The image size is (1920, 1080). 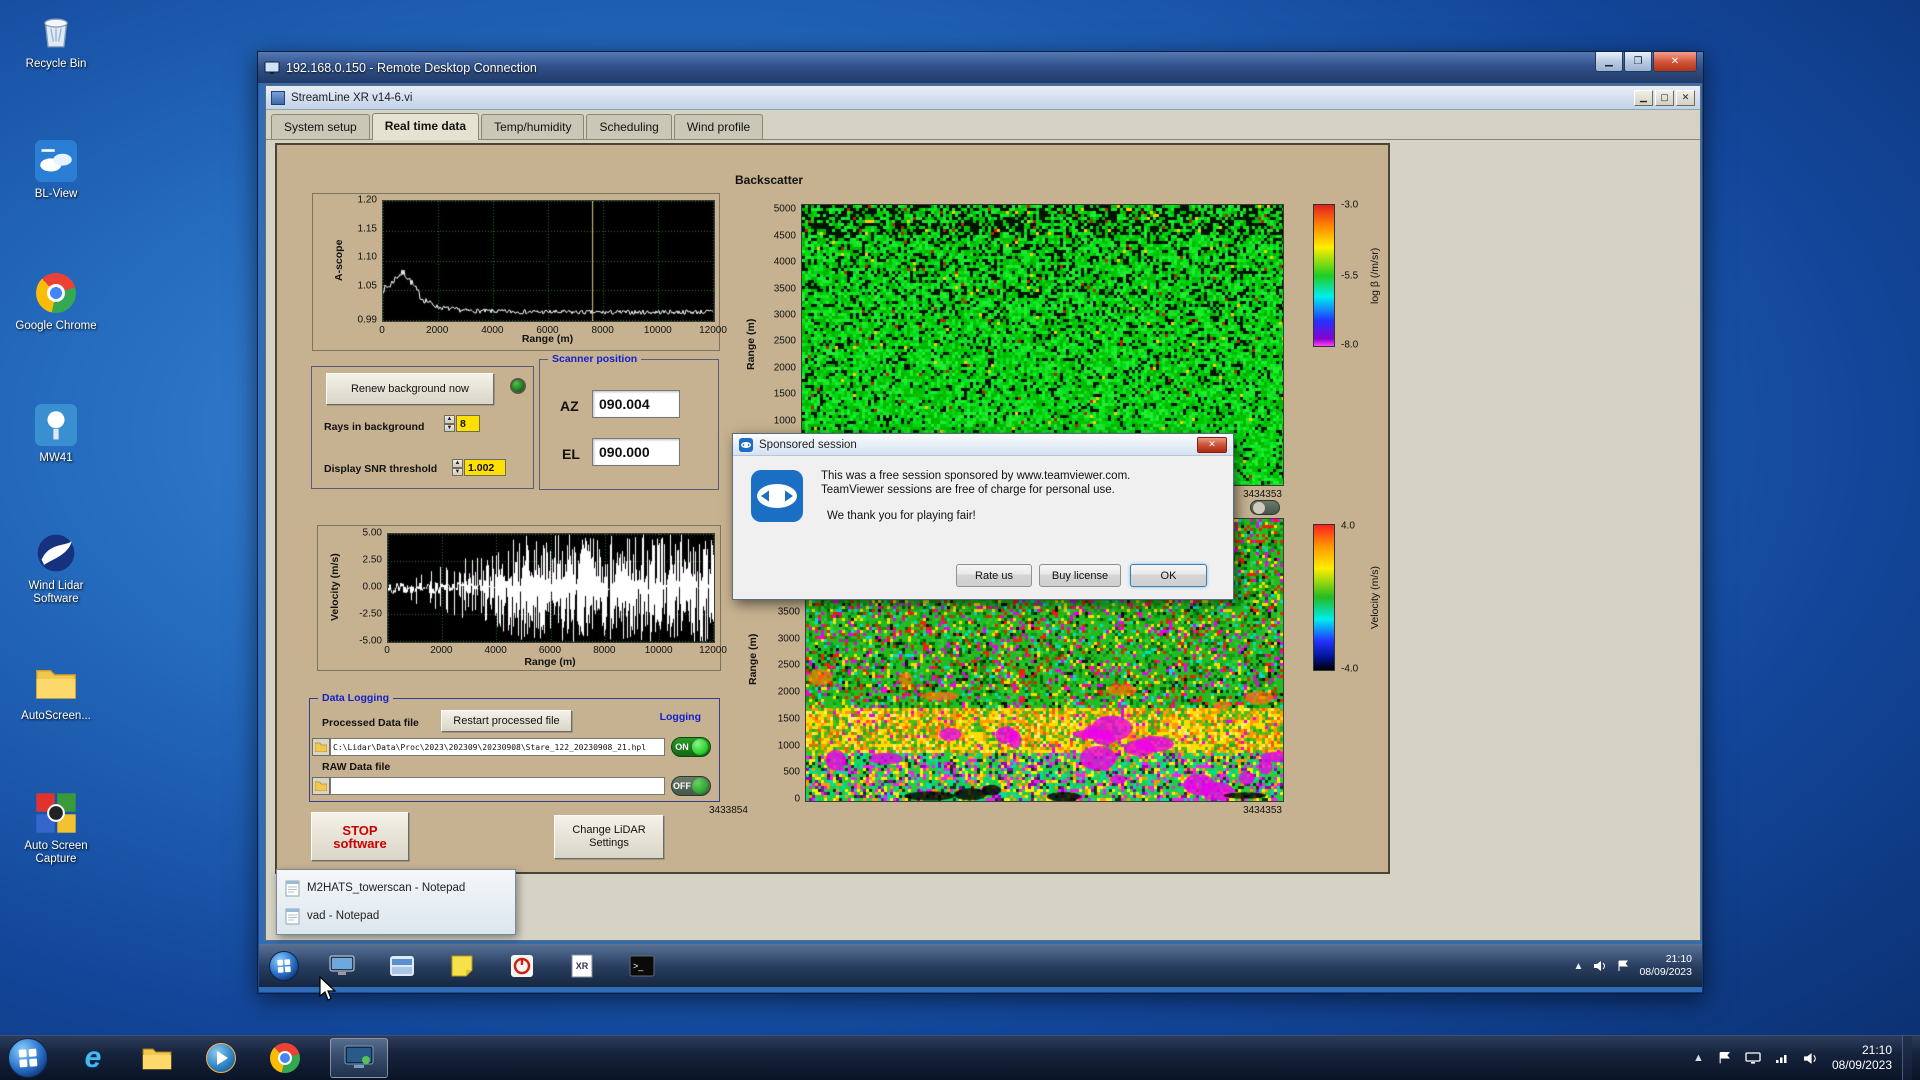 I want to click on media-player-icon, so click(x=221, y=1058).